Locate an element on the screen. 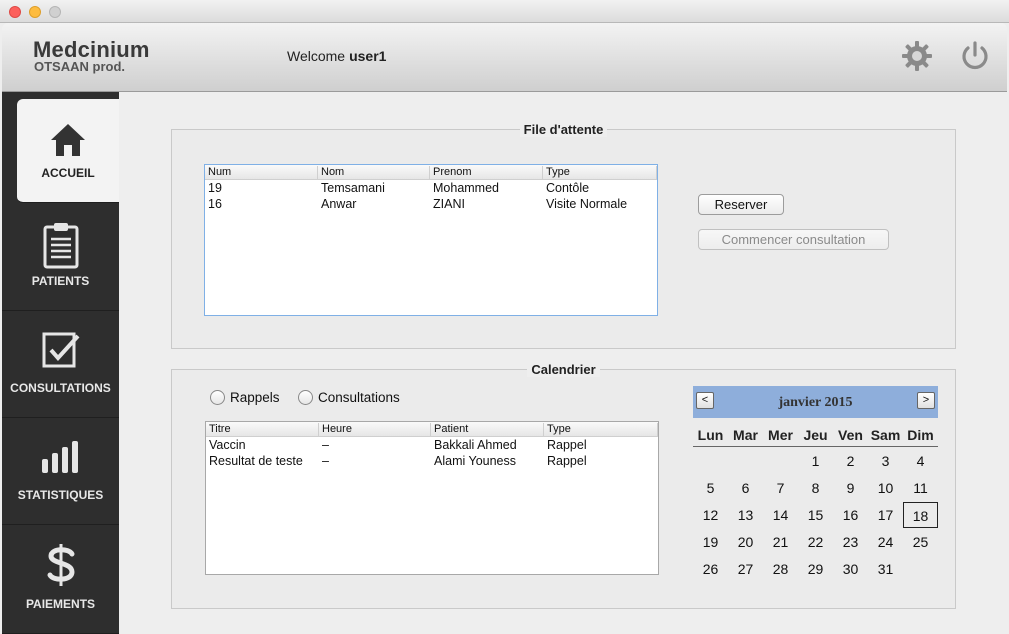 The image size is (1009, 634). radio-consultations-label: Consultations is located at coordinates (359, 397).